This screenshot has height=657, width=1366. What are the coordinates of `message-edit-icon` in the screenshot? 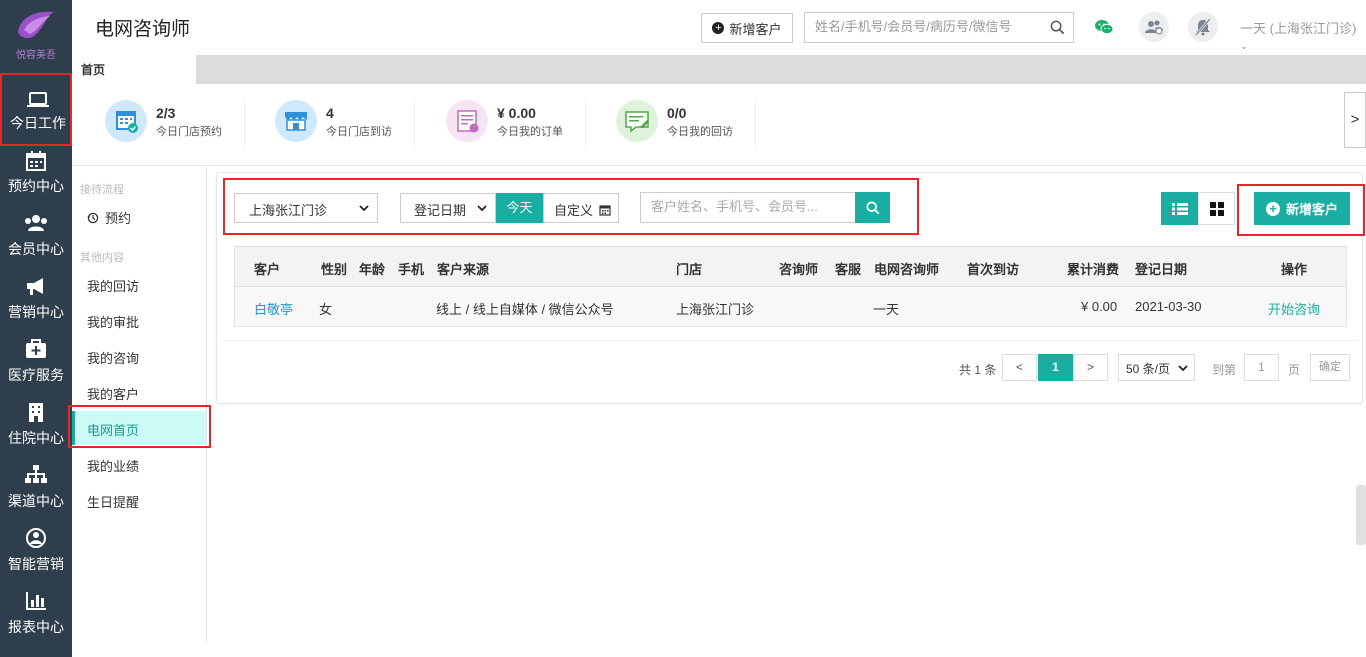 It's located at (637, 122).